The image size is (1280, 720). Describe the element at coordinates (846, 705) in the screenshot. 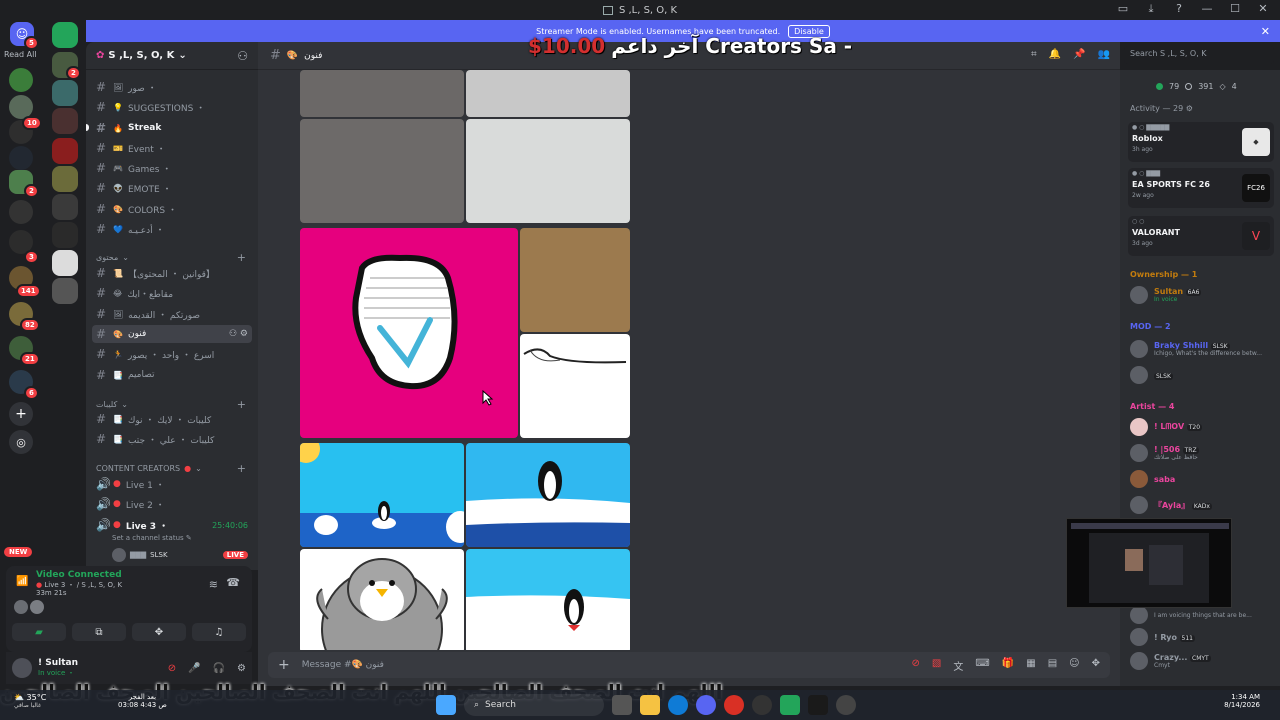

I see `settings-icon` at that location.